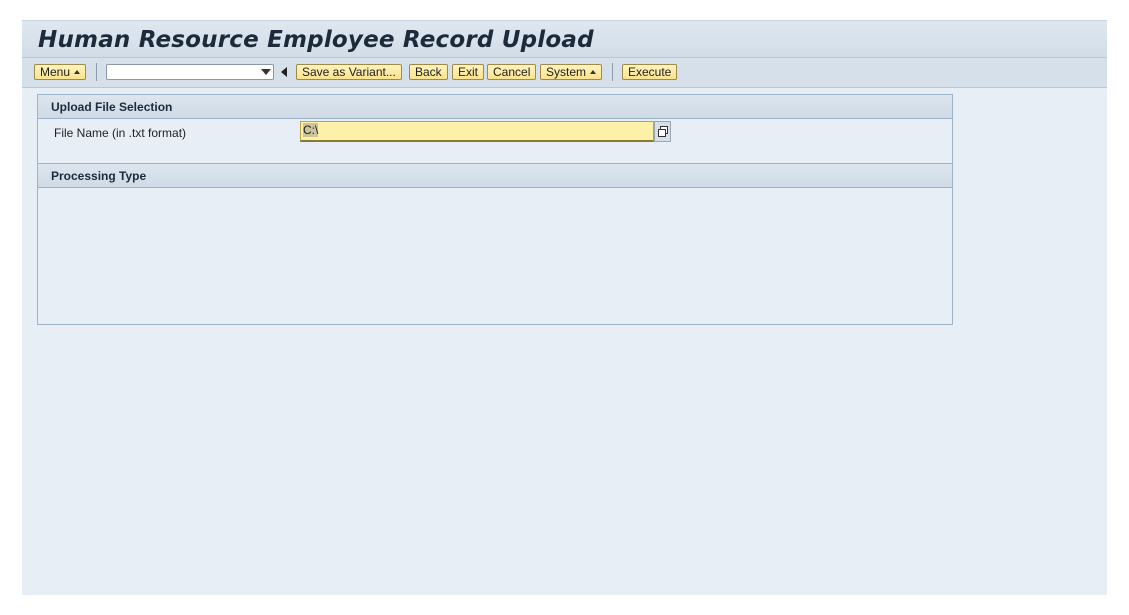 The width and height of the screenshot is (1129, 615). What do you see at coordinates (468, 72) in the screenshot?
I see `exit-button: Exit` at bounding box center [468, 72].